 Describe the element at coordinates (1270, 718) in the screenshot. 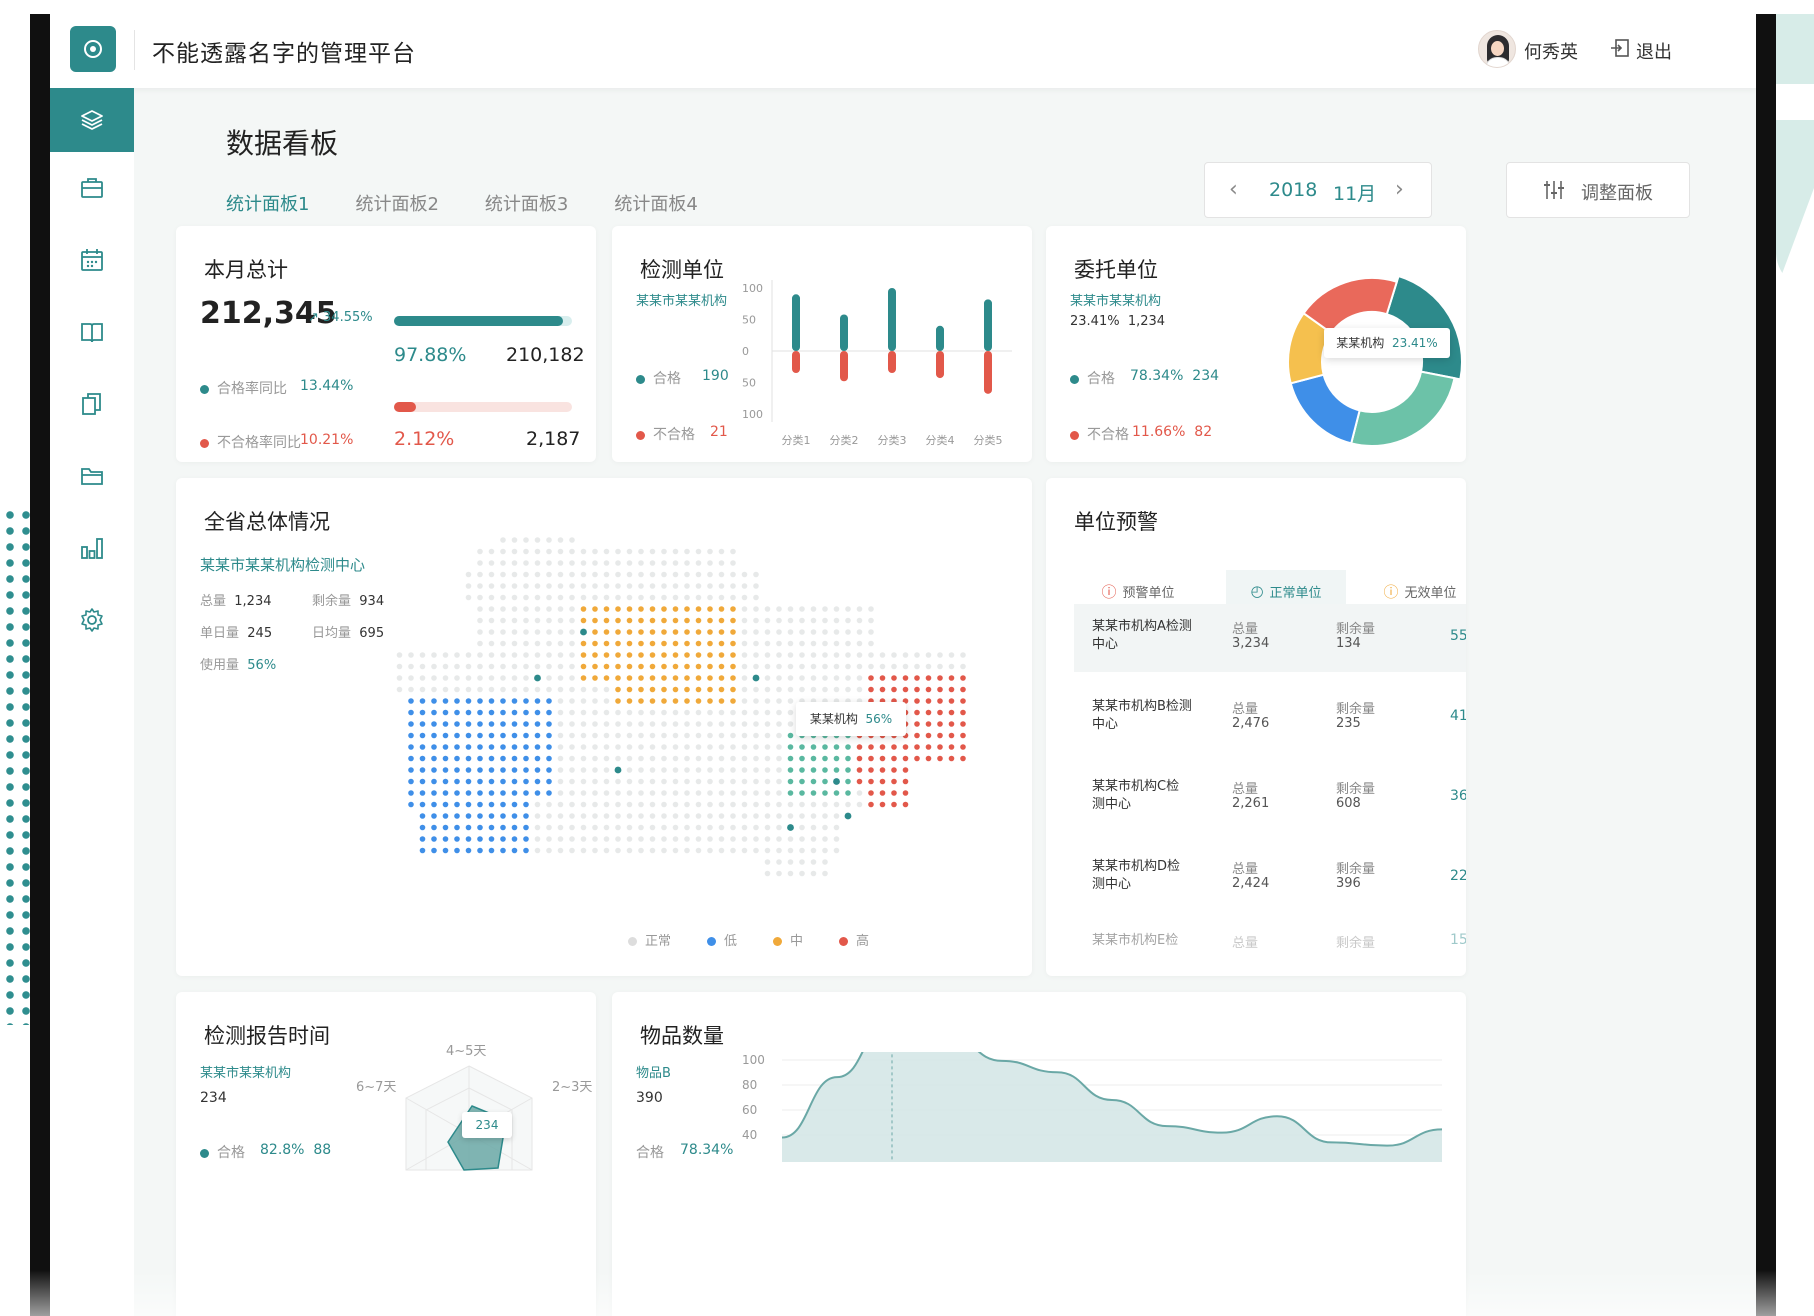

I see `list-item: 某某市机构B检测中心 总量2,476 剩余量235 41%` at that location.